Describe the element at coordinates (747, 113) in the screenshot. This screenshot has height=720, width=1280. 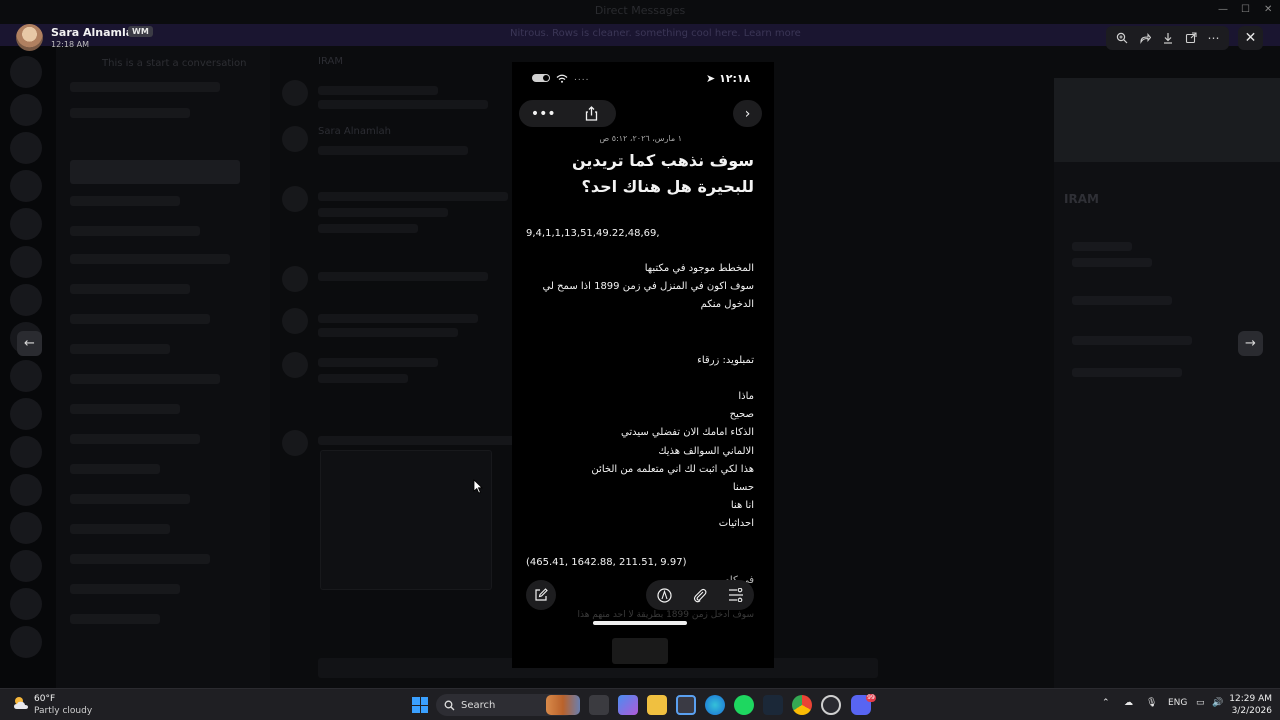
I see `chevron-right-icon: ›` at that location.